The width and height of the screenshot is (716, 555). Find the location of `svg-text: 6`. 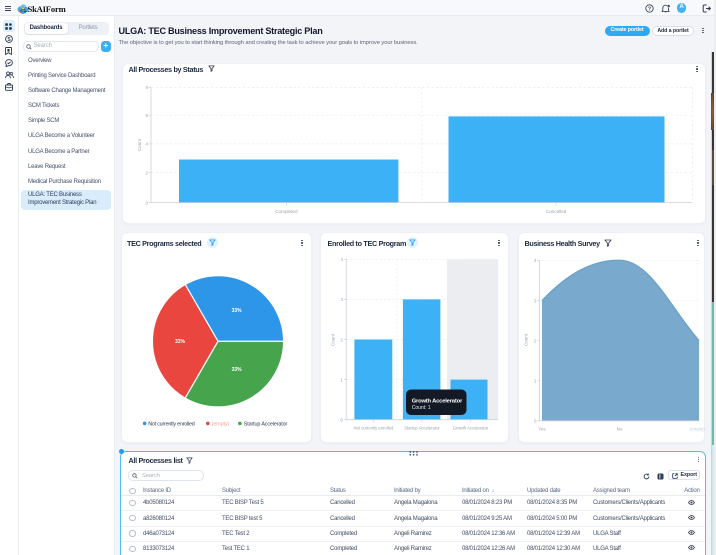

svg-text: 6 is located at coordinates (146, 115).